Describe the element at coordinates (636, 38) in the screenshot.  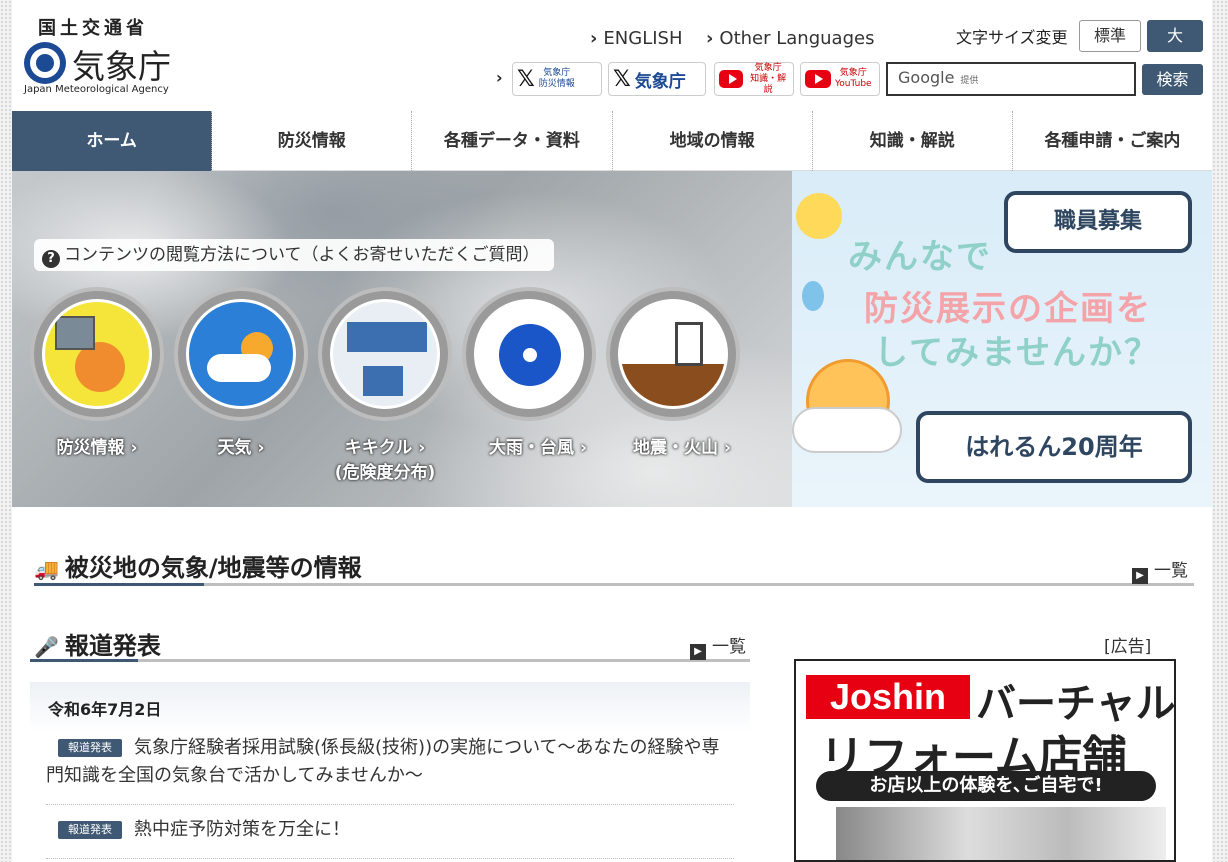
I see `english-link: › ENGLISH` at that location.